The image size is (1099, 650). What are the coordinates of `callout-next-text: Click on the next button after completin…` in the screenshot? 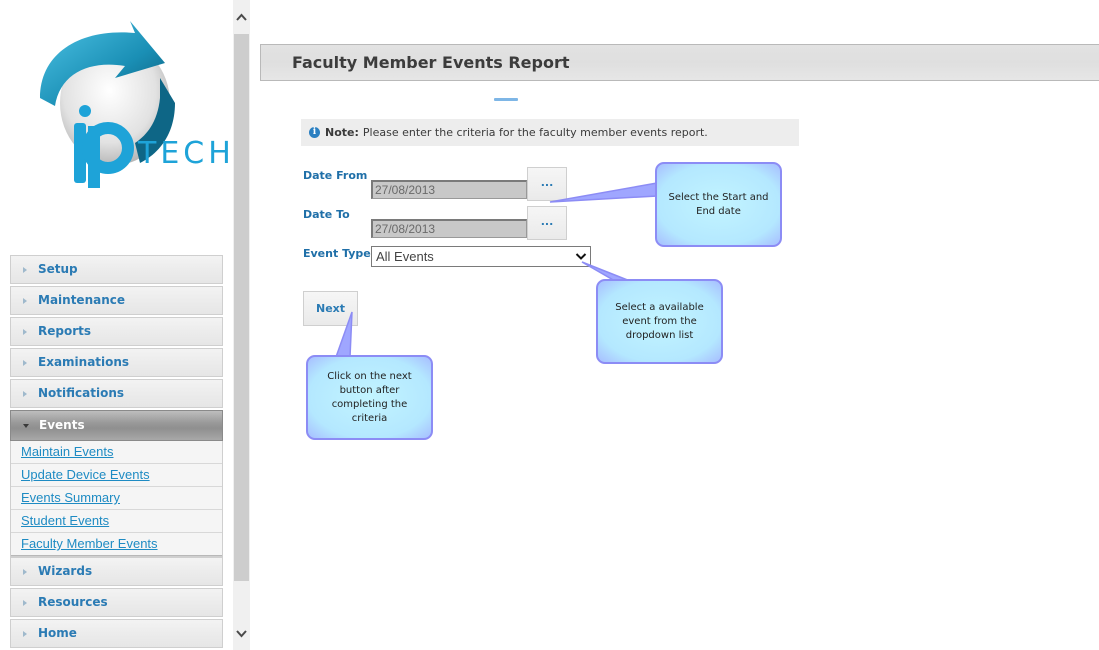 It's located at (369, 397).